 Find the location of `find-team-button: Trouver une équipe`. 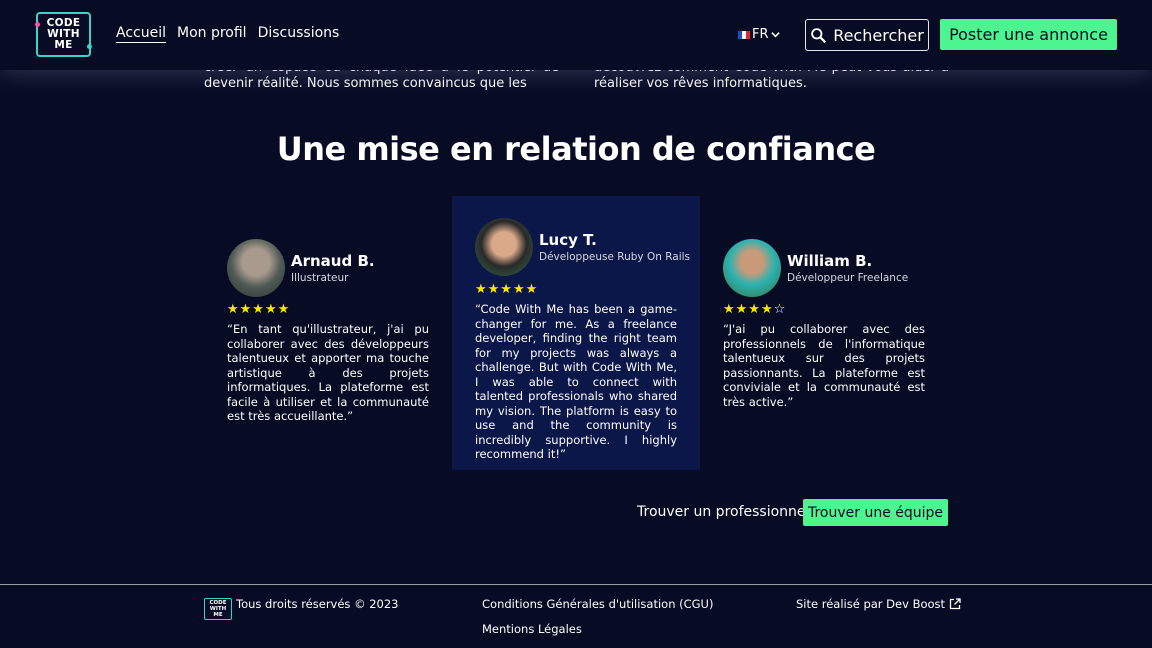

find-team-button: Trouver une équipe is located at coordinates (875, 512).